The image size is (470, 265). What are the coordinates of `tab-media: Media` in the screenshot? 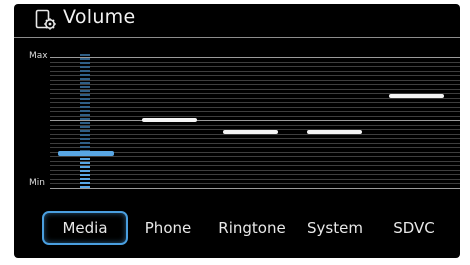 It's located at (85, 228).